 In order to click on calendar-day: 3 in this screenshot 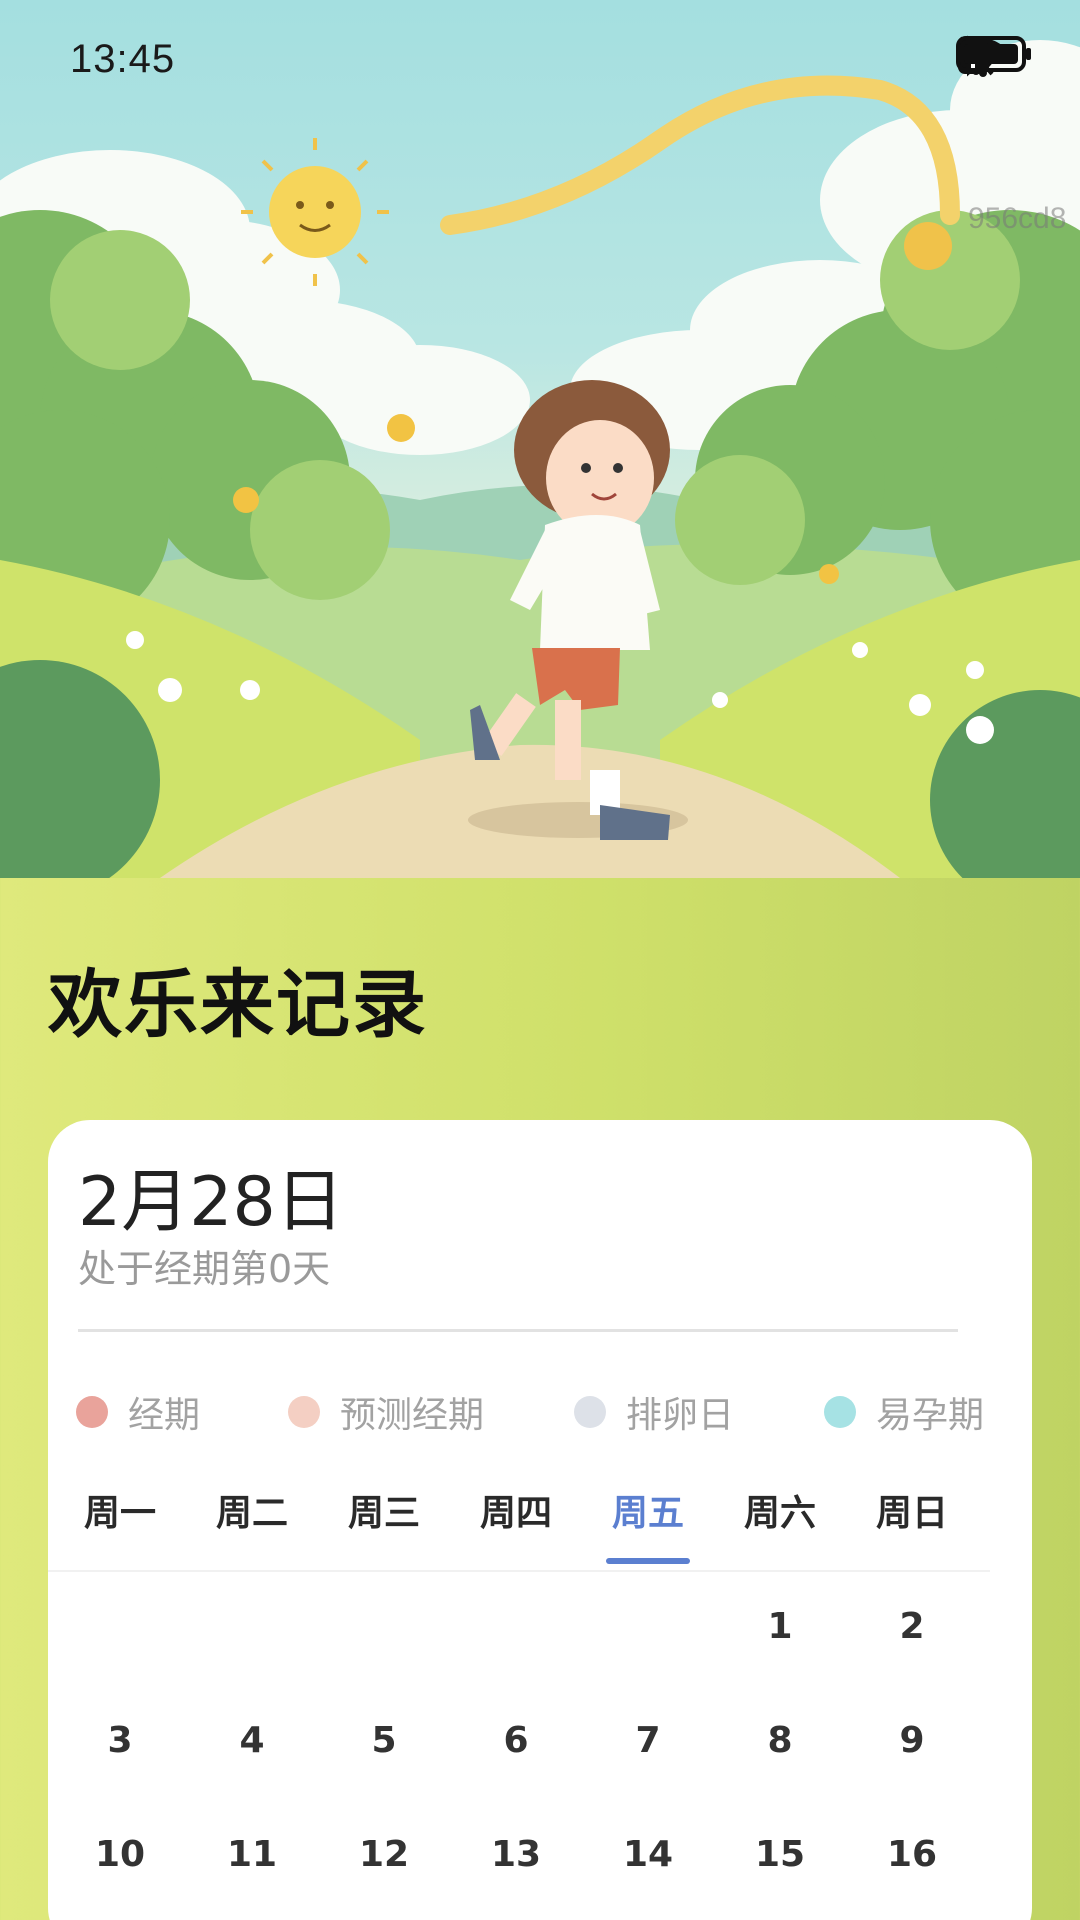, I will do `click(120, 1740)`.